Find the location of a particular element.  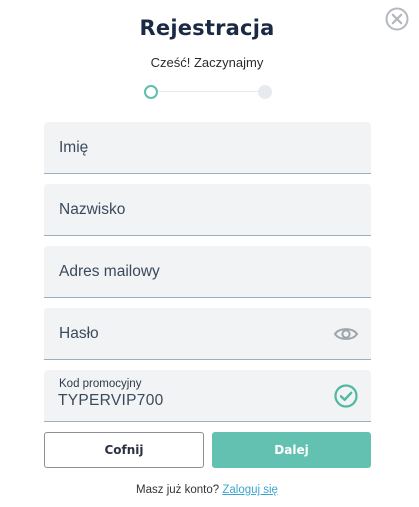

promo-code-field: Kod promocyjny TYPERVIP700 is located at coordinates (207, 396).